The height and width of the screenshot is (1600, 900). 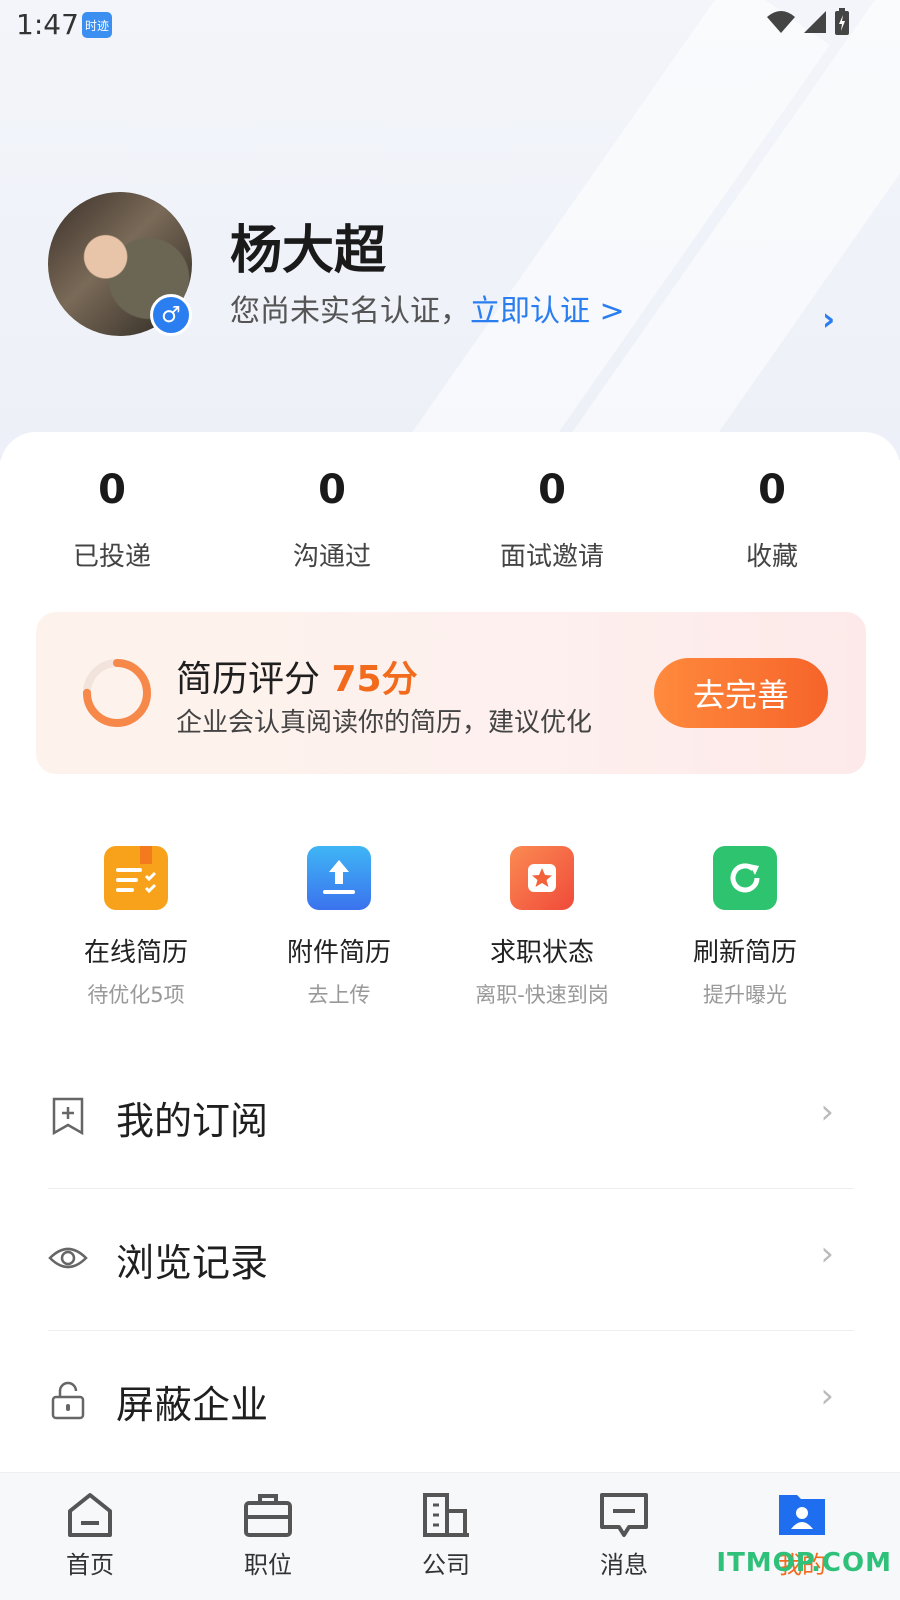 What do you see at coordinates (624, 1515) in the screenshot?
I see `message-icon` at bounding box center [624, 1515].